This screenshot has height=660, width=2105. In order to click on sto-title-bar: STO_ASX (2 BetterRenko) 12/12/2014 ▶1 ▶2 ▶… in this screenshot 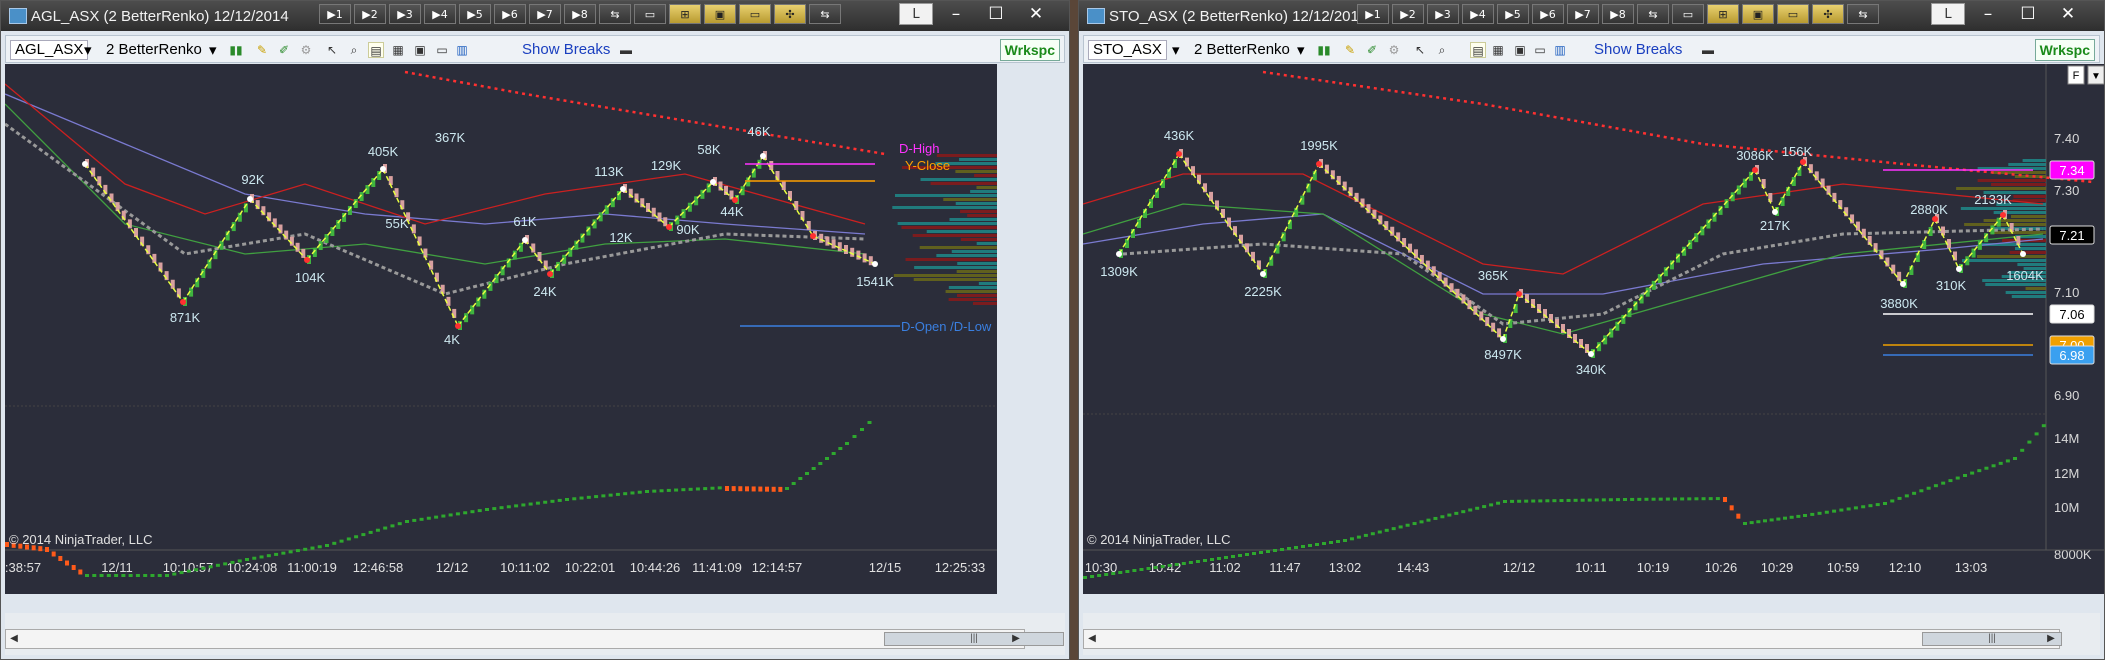, I will do `click(1591, 16)`.